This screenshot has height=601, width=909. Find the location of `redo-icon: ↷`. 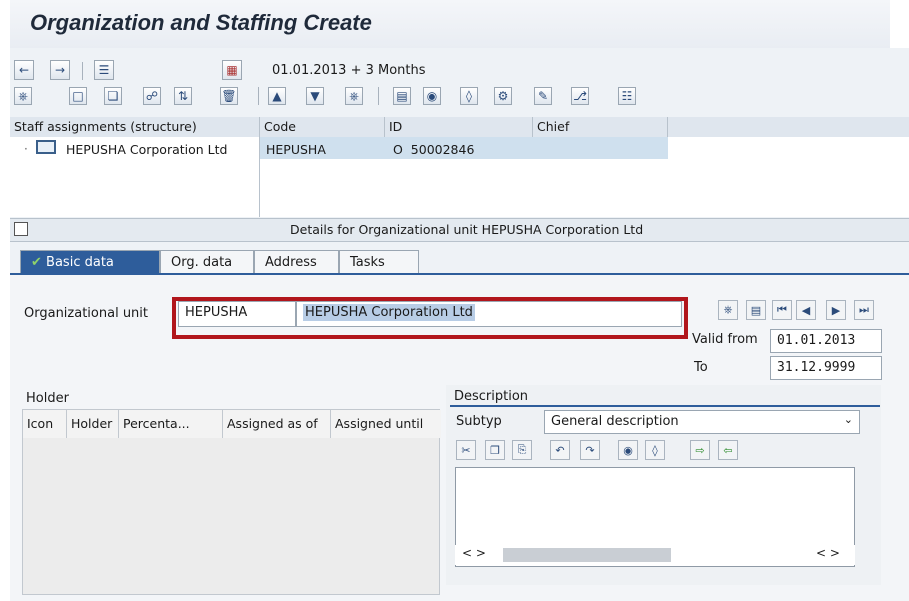

redo-icon: ↷ is located at coordinates (590, 450).